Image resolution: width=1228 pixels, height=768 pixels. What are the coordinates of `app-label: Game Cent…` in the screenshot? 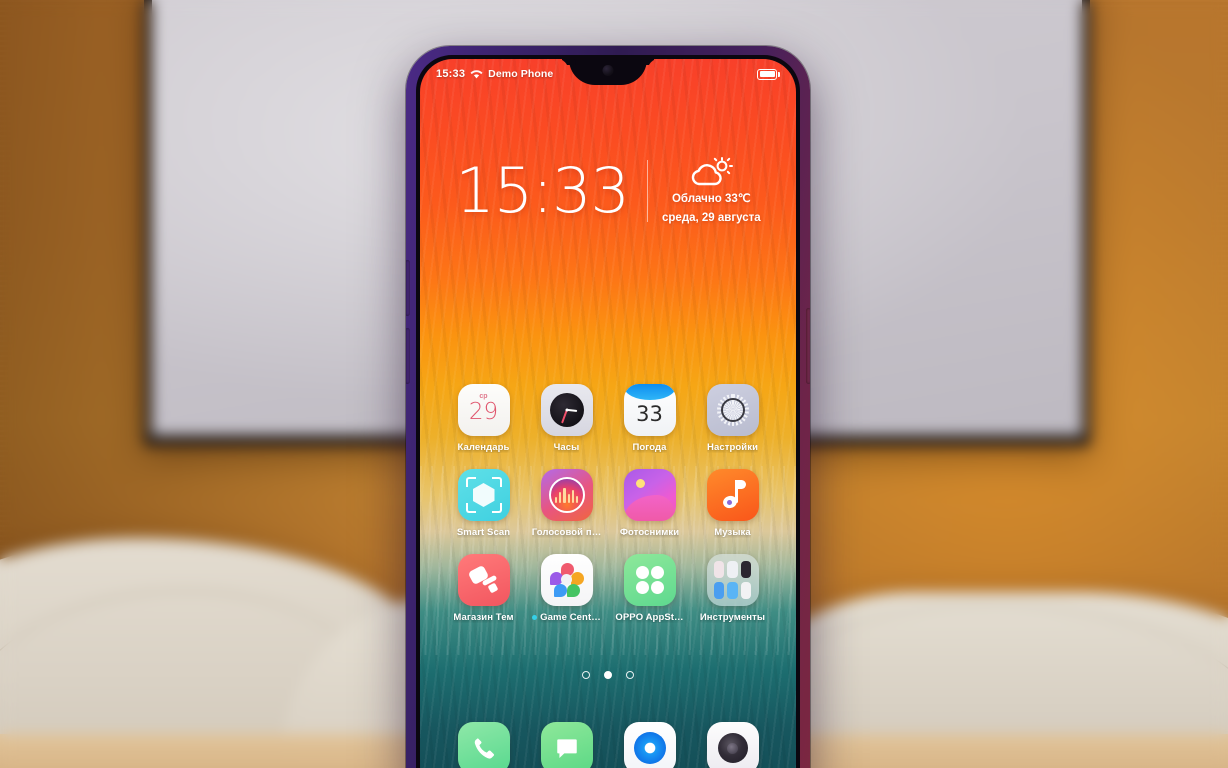 It's located at (566, 617).